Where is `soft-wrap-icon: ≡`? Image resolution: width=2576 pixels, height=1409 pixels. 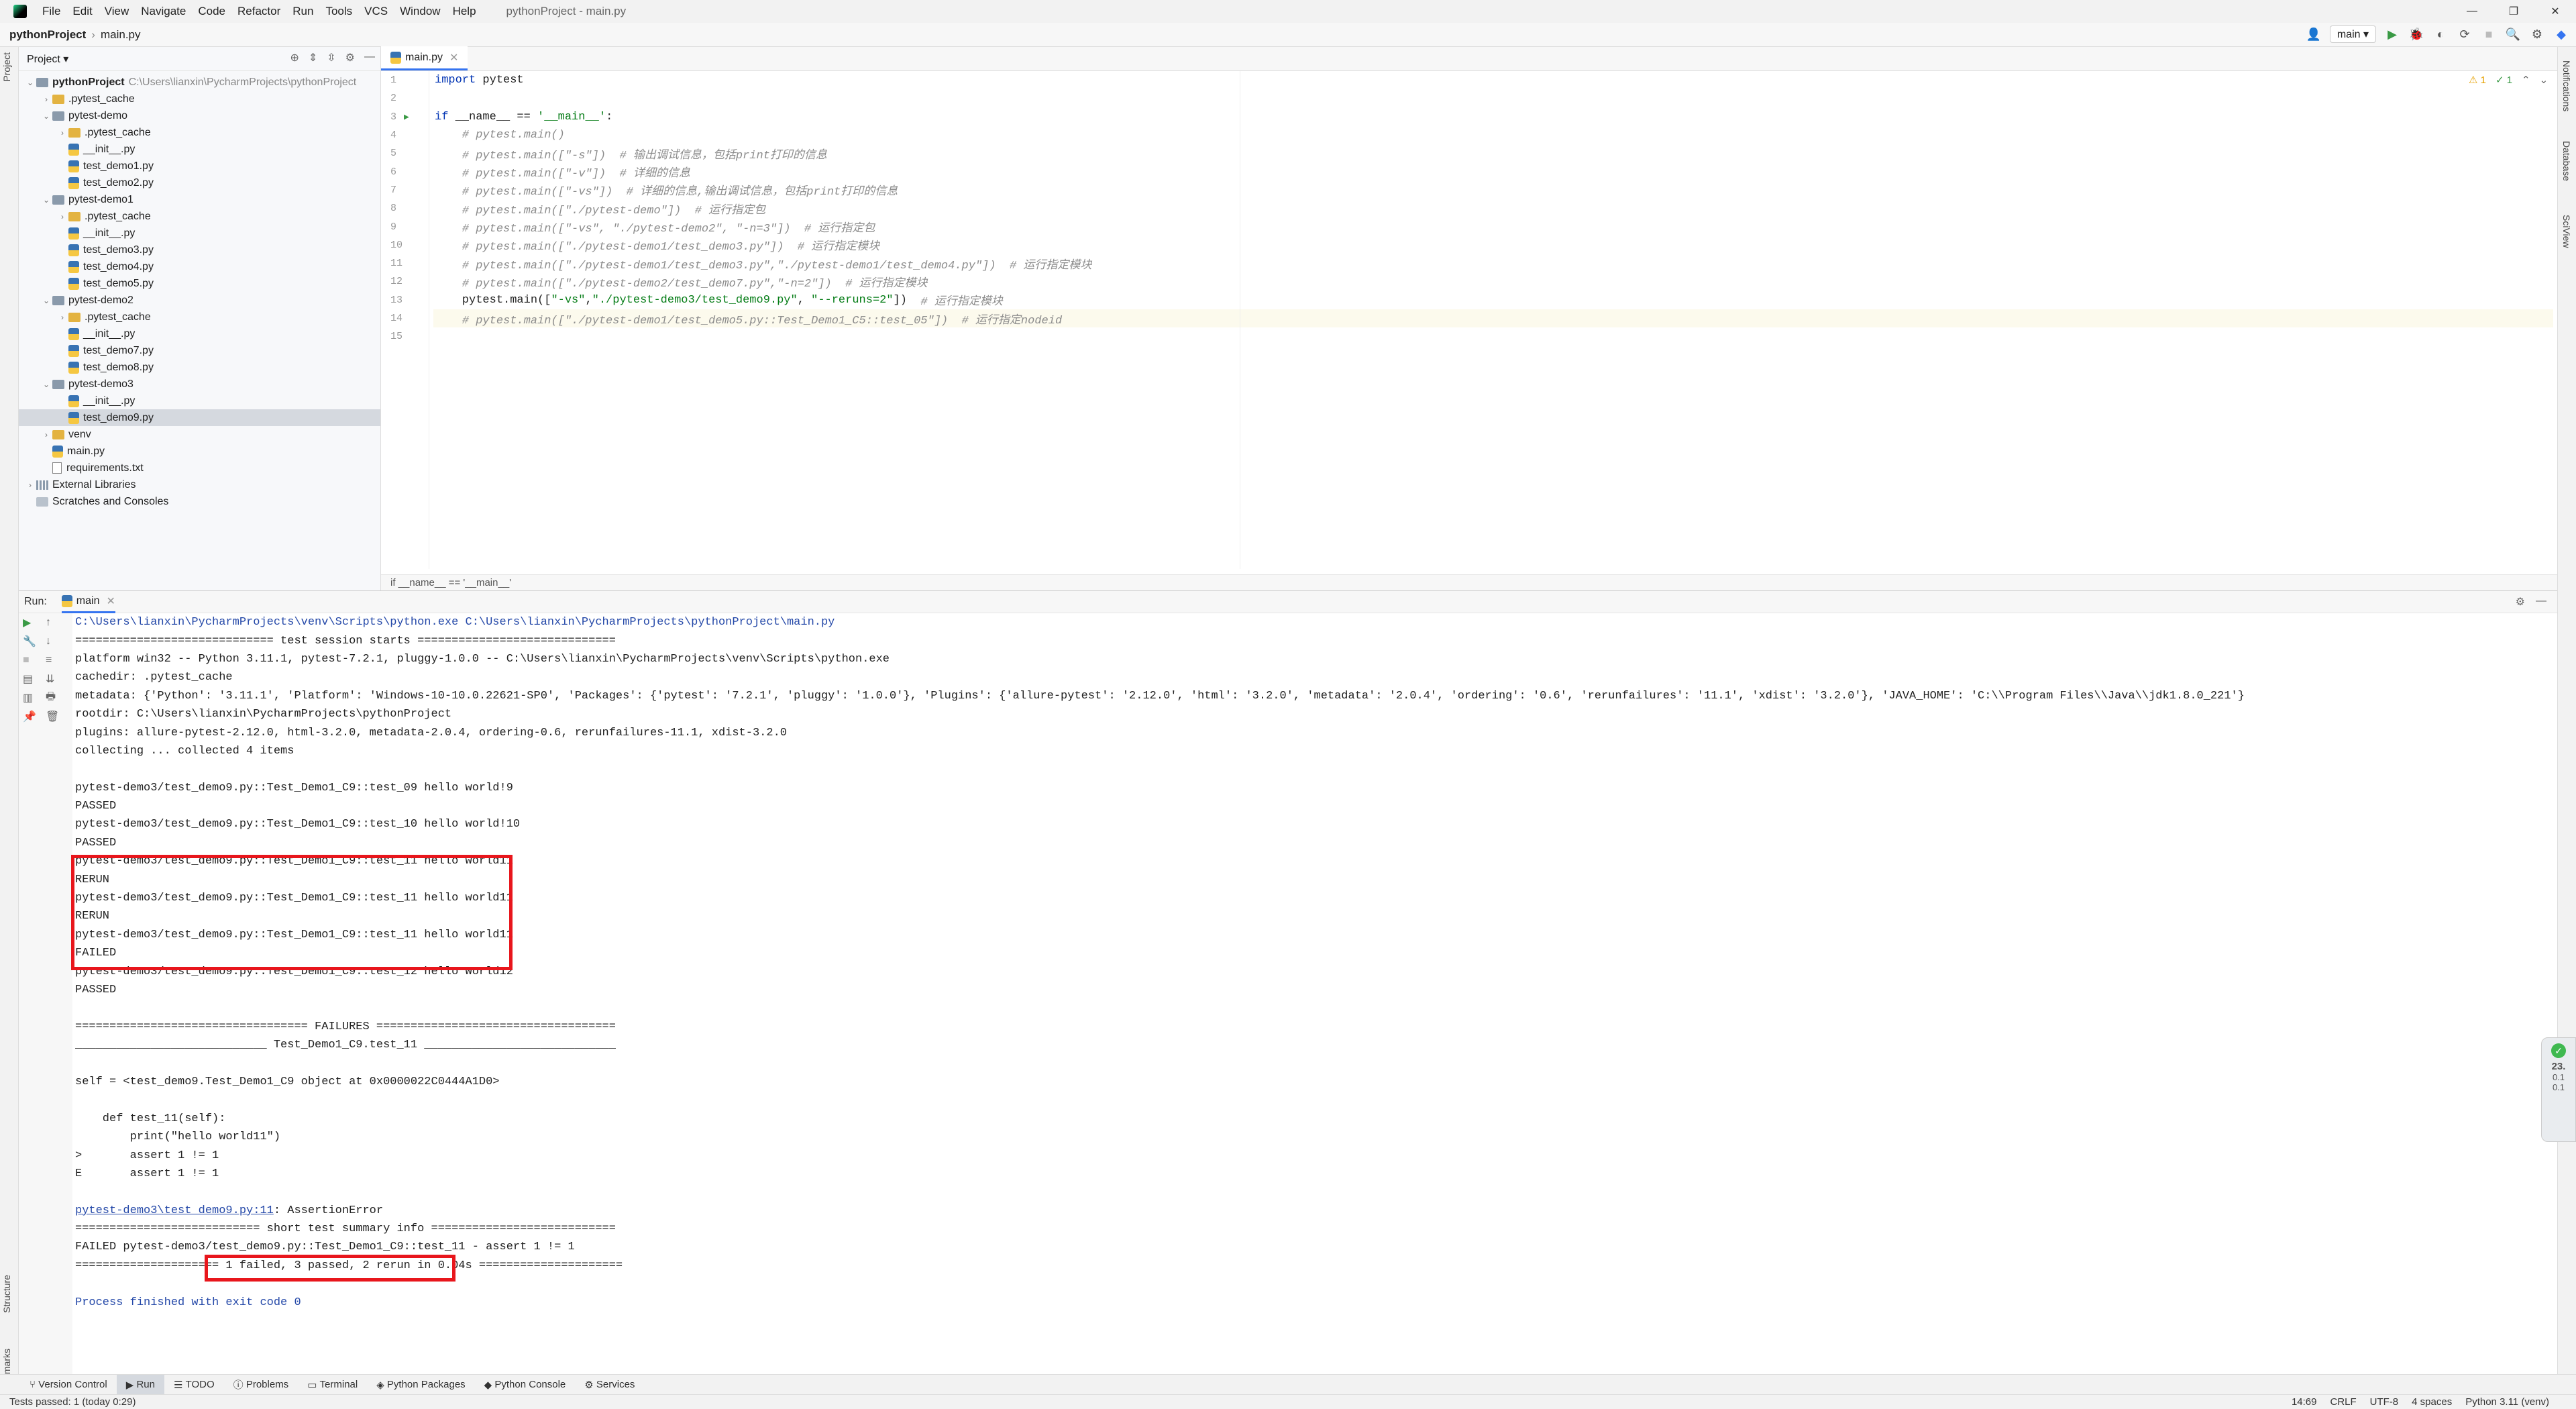
soft-wrap-icon: ≡ is located at coordinates (56, 660).